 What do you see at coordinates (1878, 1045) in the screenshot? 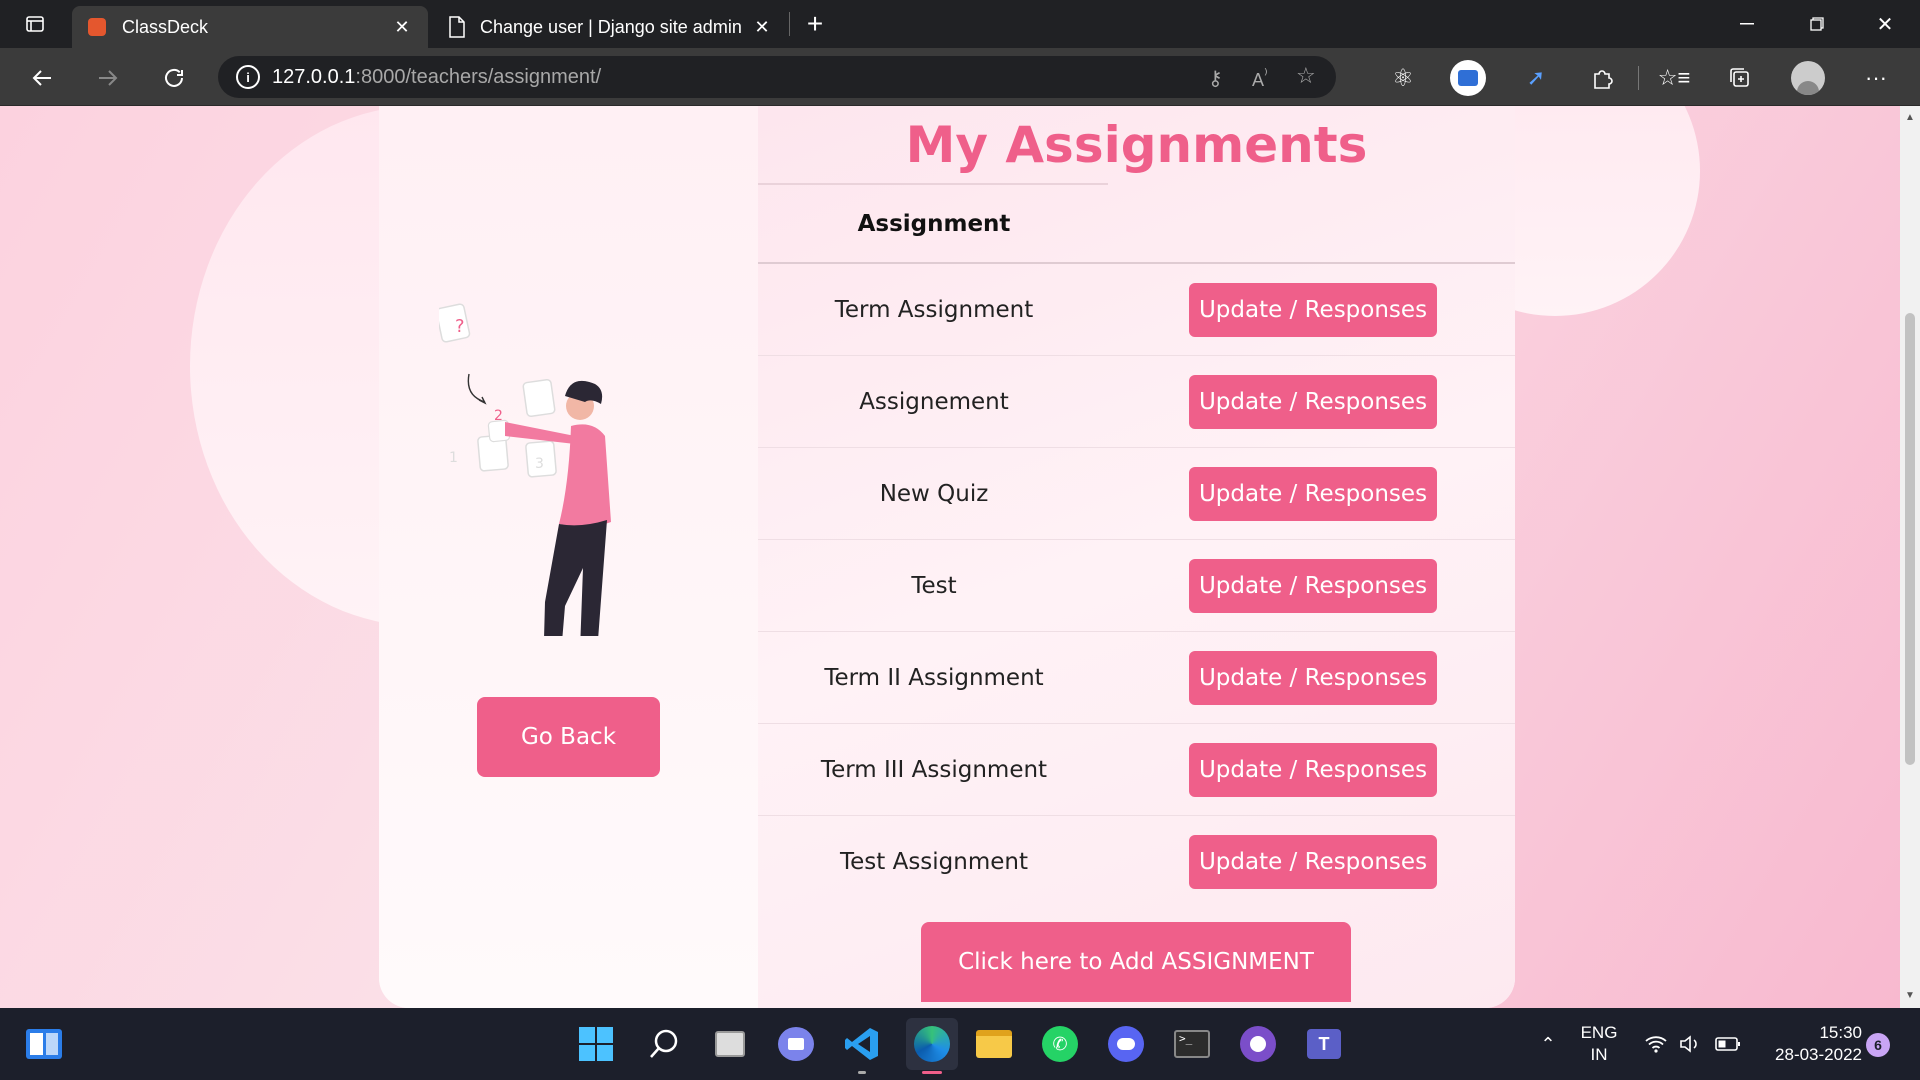
I see `notification-badge: 6` at bounding box center [1878, 1045].